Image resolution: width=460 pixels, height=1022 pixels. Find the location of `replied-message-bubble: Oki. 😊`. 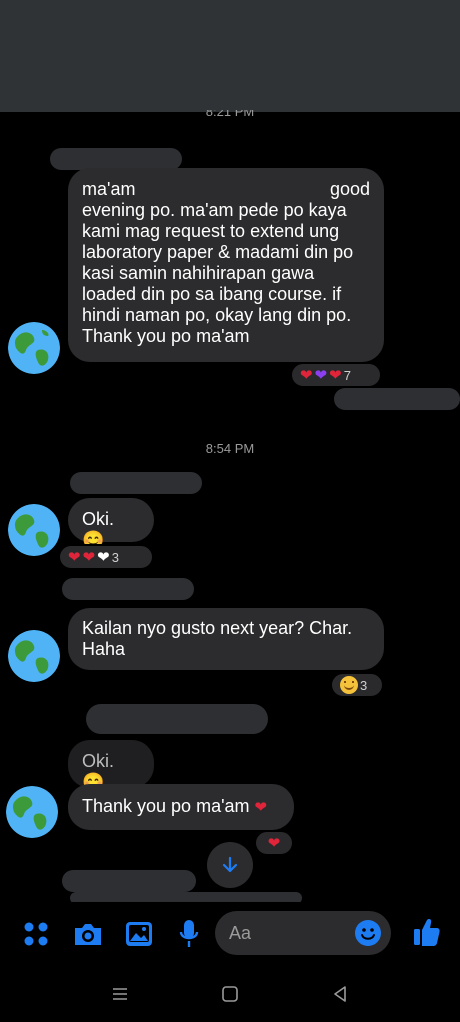

replied-message-bubble: Oki. 😊 is located at coordinates (111, 766).